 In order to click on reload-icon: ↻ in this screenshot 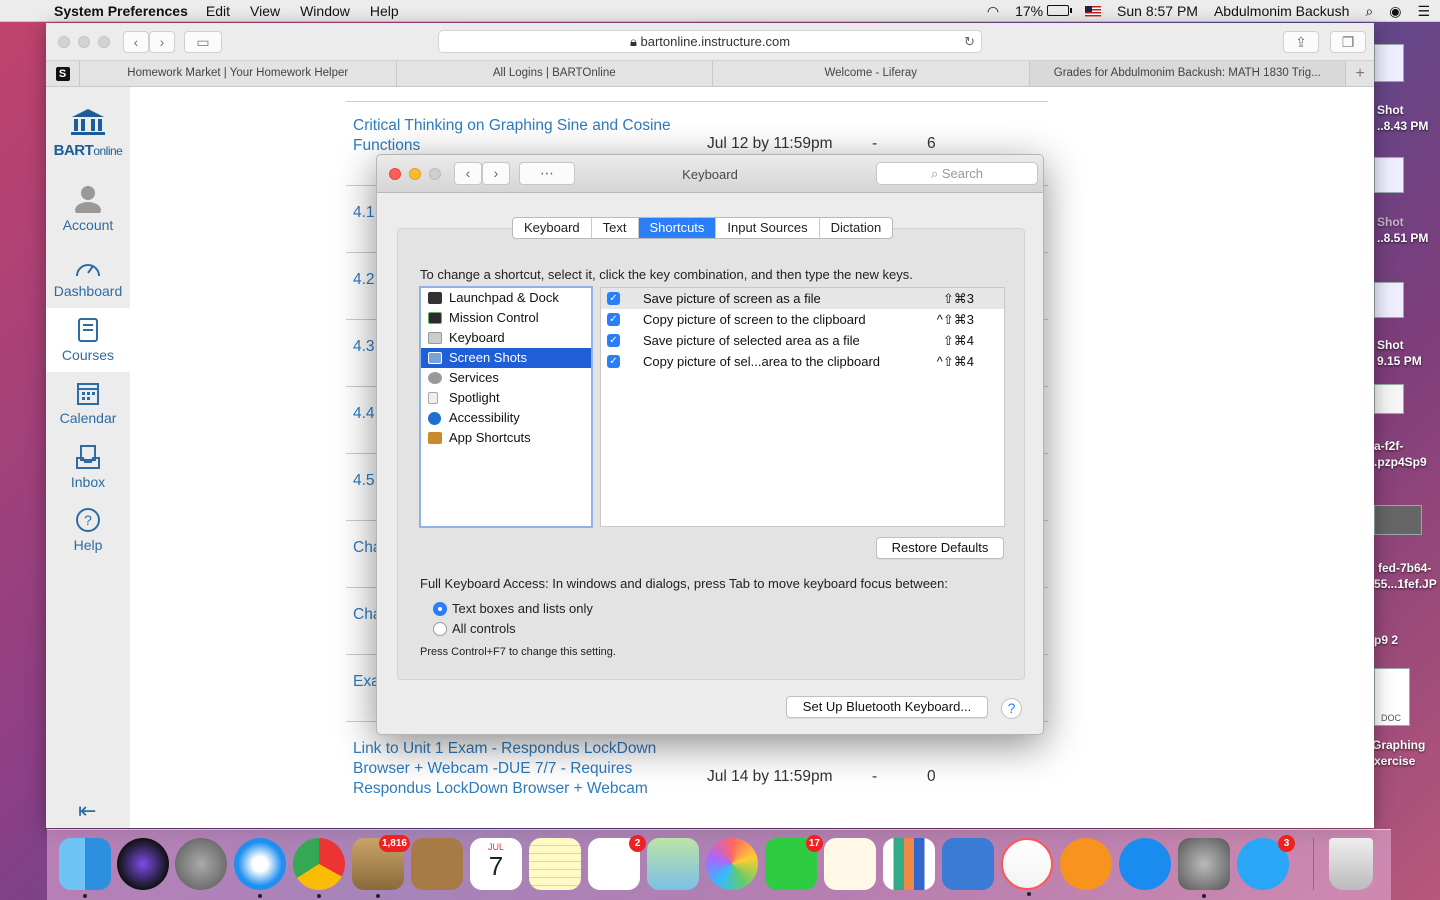, I will do `click(969, 42)`.